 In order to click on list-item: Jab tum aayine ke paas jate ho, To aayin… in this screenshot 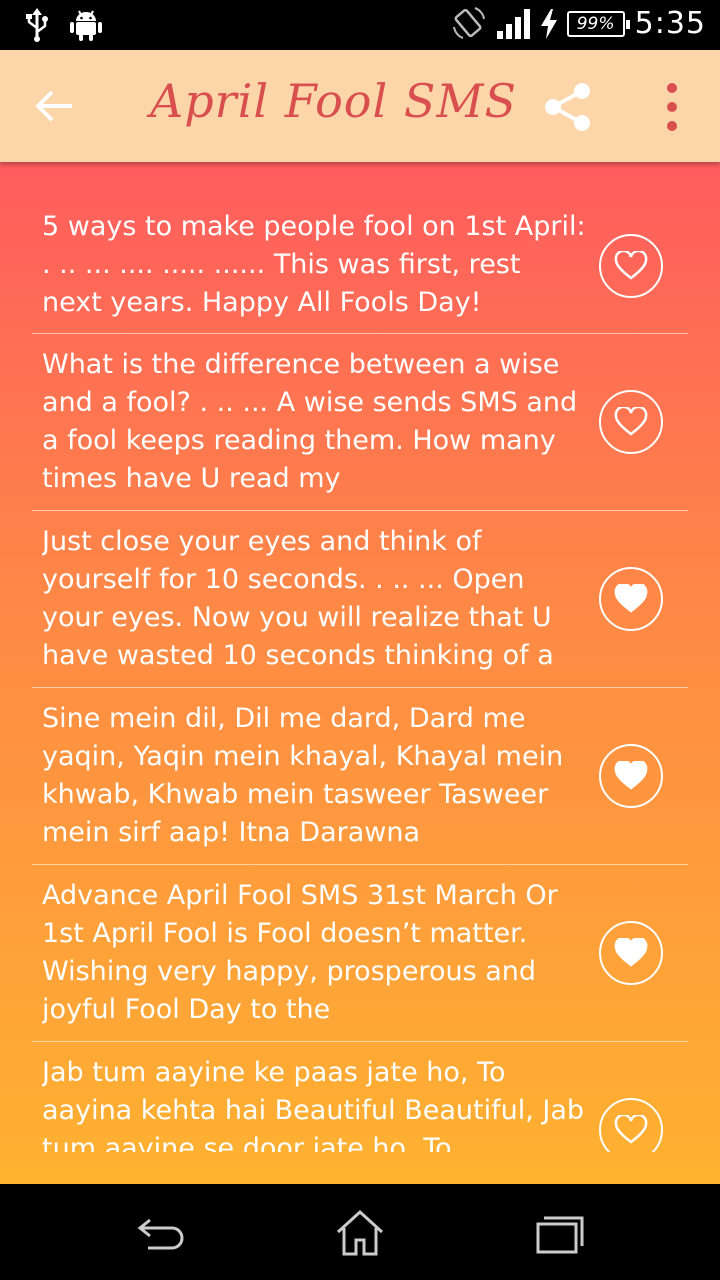, I will do `click(360, 1097)`.